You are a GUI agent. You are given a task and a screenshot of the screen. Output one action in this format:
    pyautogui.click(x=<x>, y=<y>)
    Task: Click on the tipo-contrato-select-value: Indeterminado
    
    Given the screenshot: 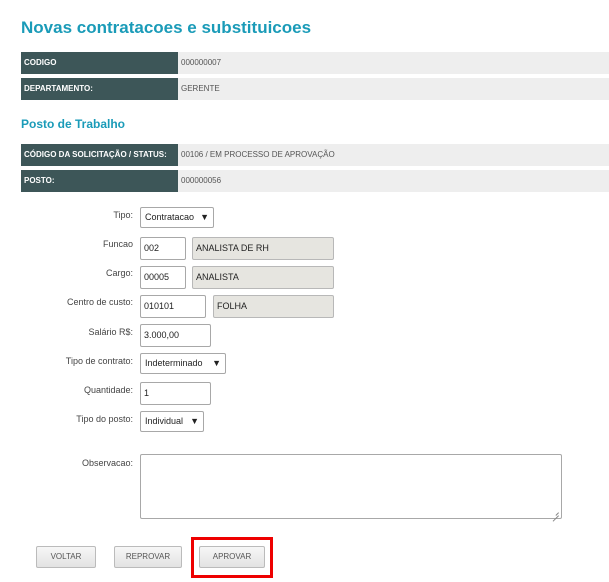 What is the action you would take?
    pyautogui.click(x=174, y=363)
    